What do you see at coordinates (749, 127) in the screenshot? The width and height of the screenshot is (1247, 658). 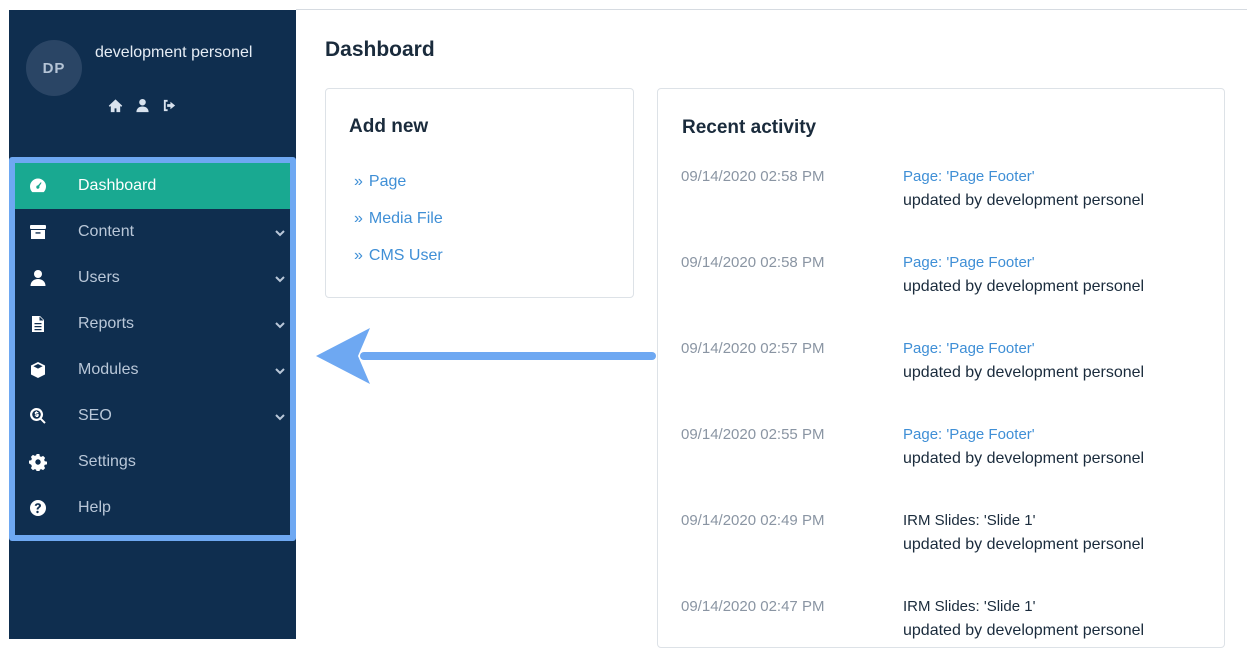 I see `recent-activity-title: Recent activity` at bounding box center [749, 127].